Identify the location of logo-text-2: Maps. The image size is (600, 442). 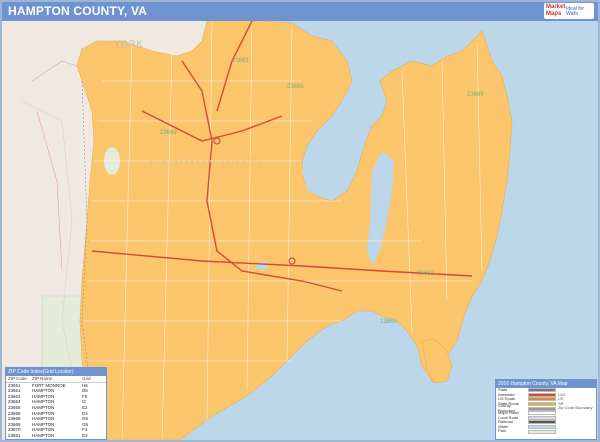
(554, 14).